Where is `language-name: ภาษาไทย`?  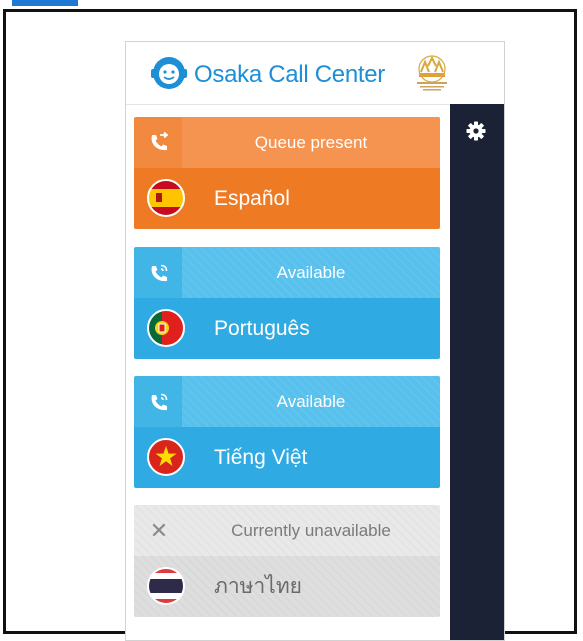
language-name: ภาษาไทย is located at coordinates (258, 586).